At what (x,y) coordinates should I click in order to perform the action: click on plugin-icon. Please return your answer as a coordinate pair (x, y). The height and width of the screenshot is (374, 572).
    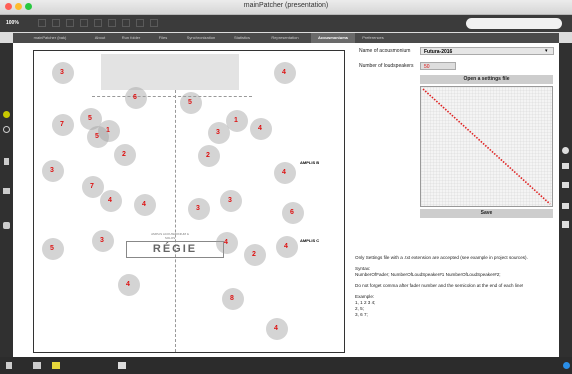
    Looking at the image, I should click on (6, 225).